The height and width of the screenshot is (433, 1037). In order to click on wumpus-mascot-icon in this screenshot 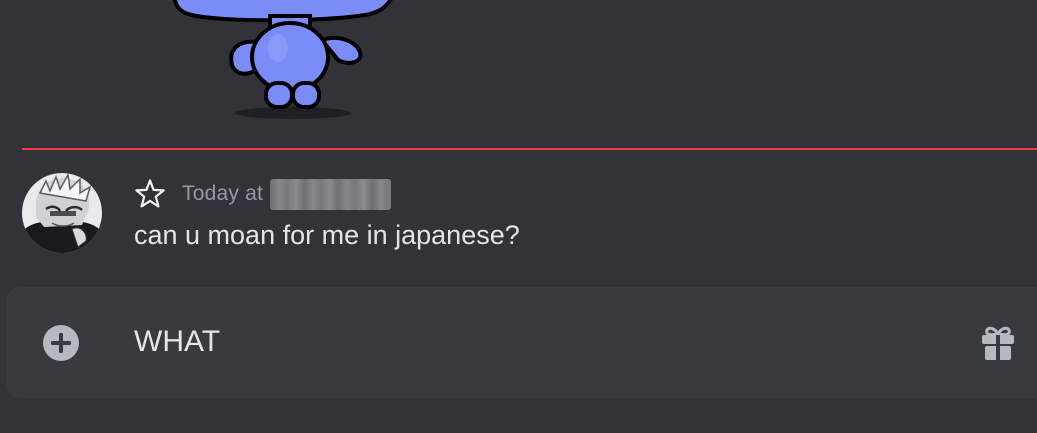, I will do `click(290, 62)`.